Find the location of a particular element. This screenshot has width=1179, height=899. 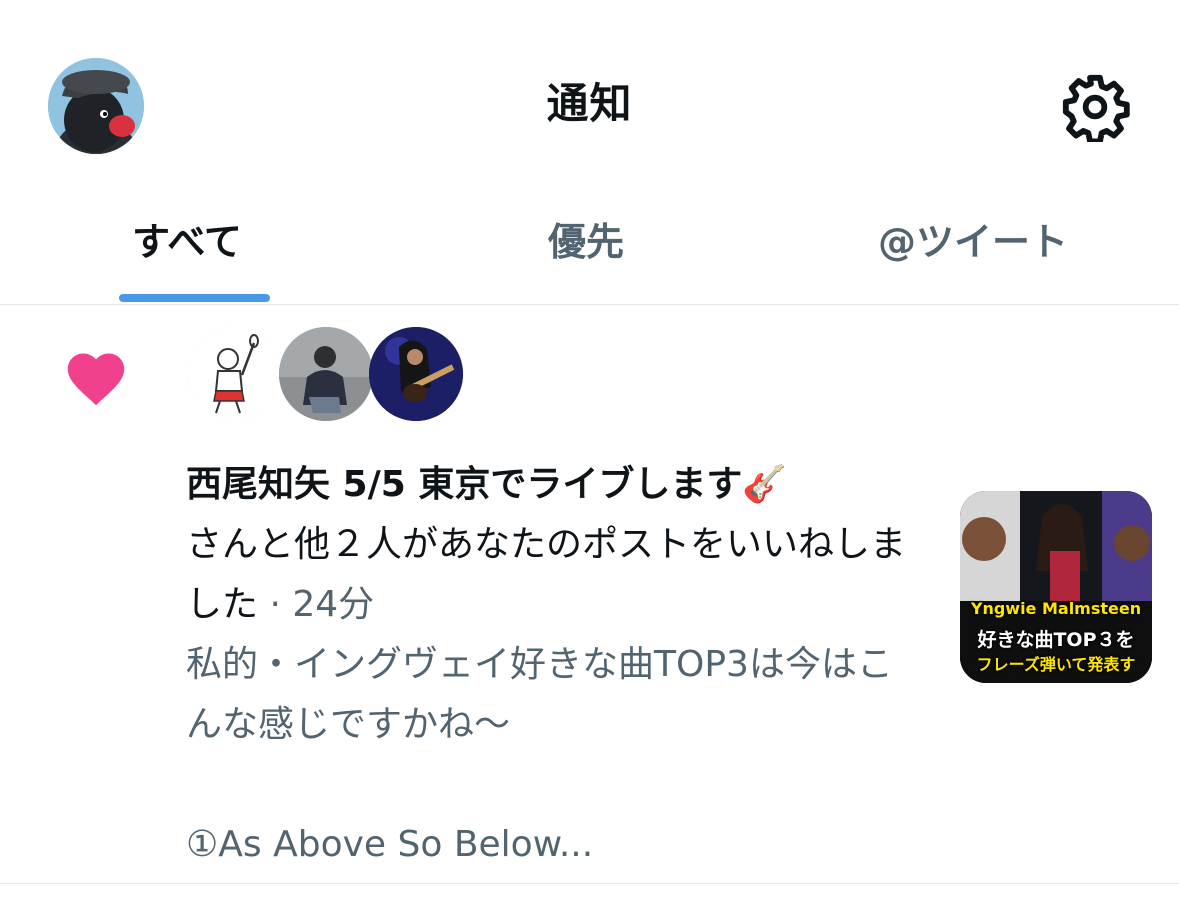

cartoon-guitarist-avatar-icon is located at coordinates (235, 374).